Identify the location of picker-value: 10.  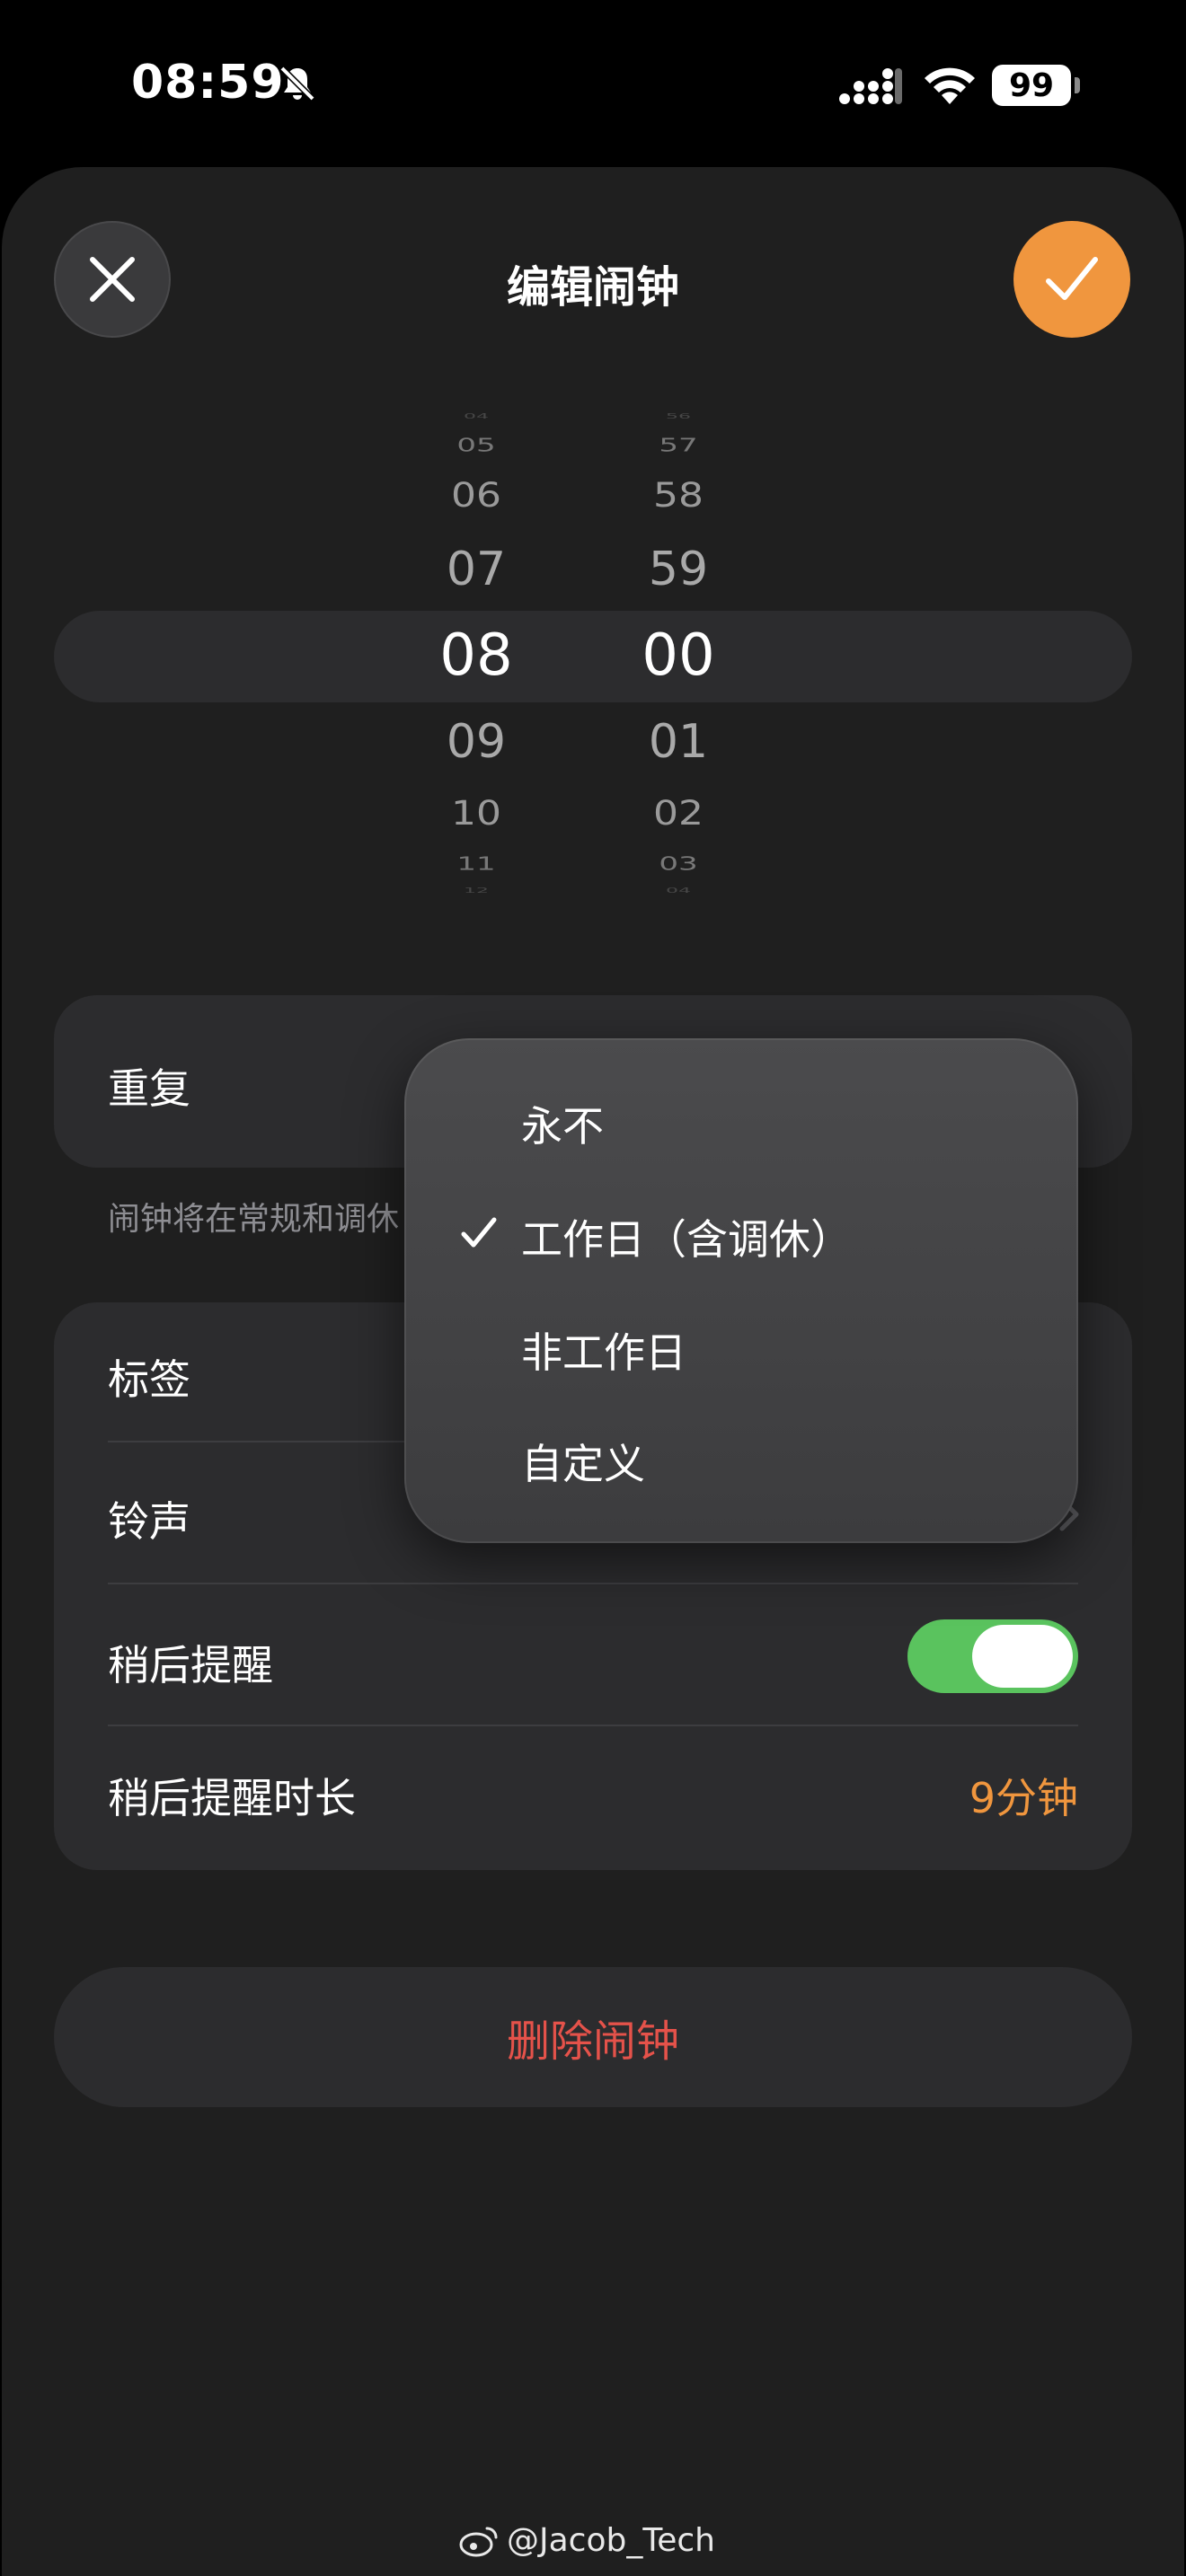
(476, 813).